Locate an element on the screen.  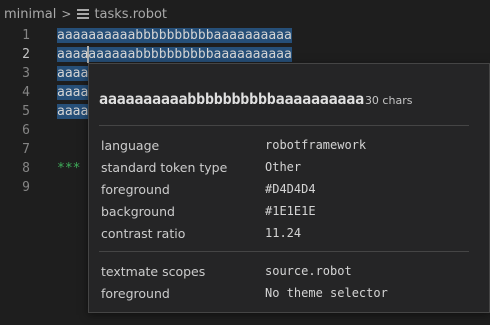
info-value: #D4D4D4 is located at coordinates (290, 189).